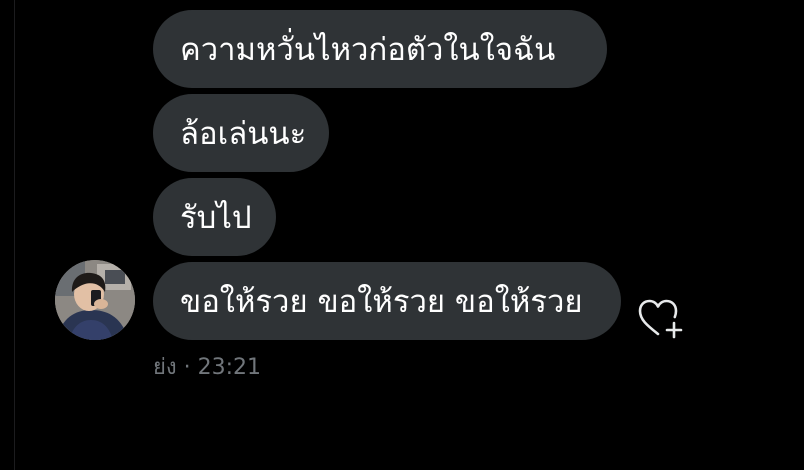 This screenshot has height=470, width=804. I want to click on message-time: 23:21, so click(229, 367).